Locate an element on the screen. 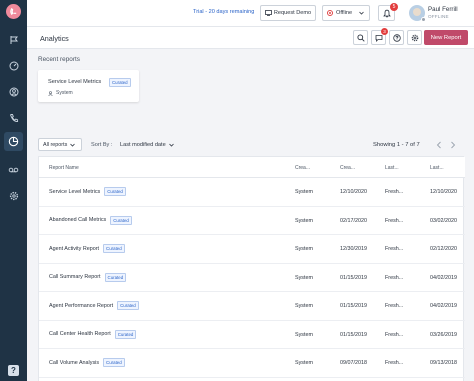  report-name: Agent Activity Report is located at coordinates (74, 249).